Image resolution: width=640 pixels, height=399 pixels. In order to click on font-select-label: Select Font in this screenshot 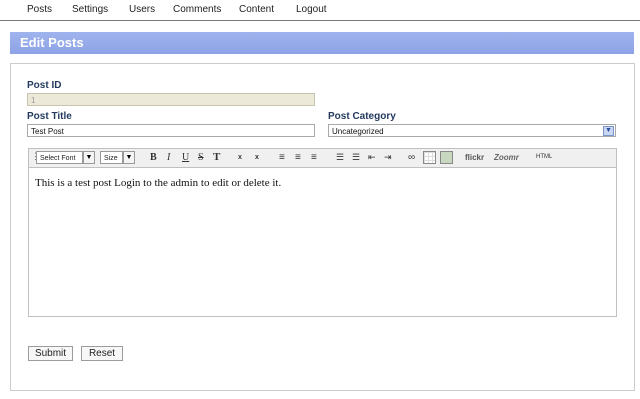, I will do `click(58, 158)`.